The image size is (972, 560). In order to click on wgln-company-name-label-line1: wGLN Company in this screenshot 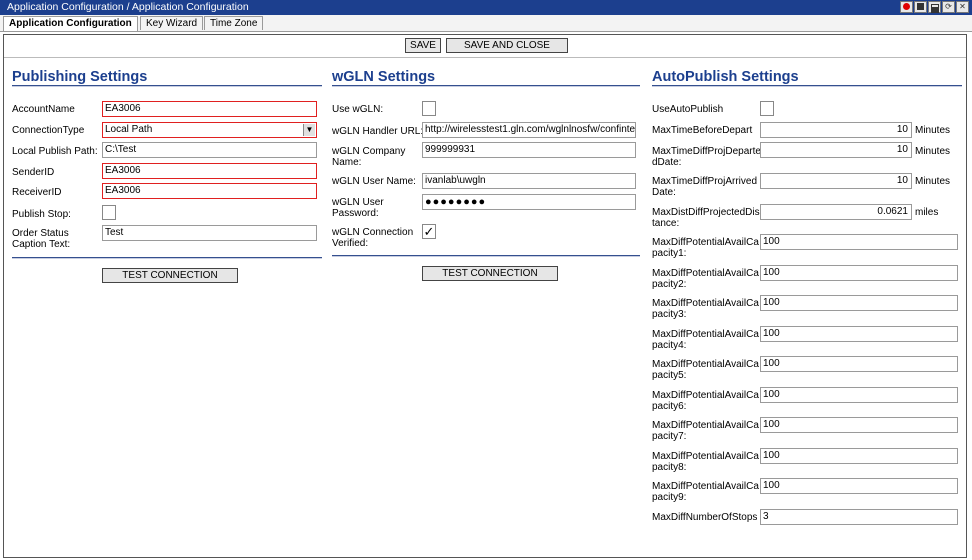, I will do `click(369, 151)`.